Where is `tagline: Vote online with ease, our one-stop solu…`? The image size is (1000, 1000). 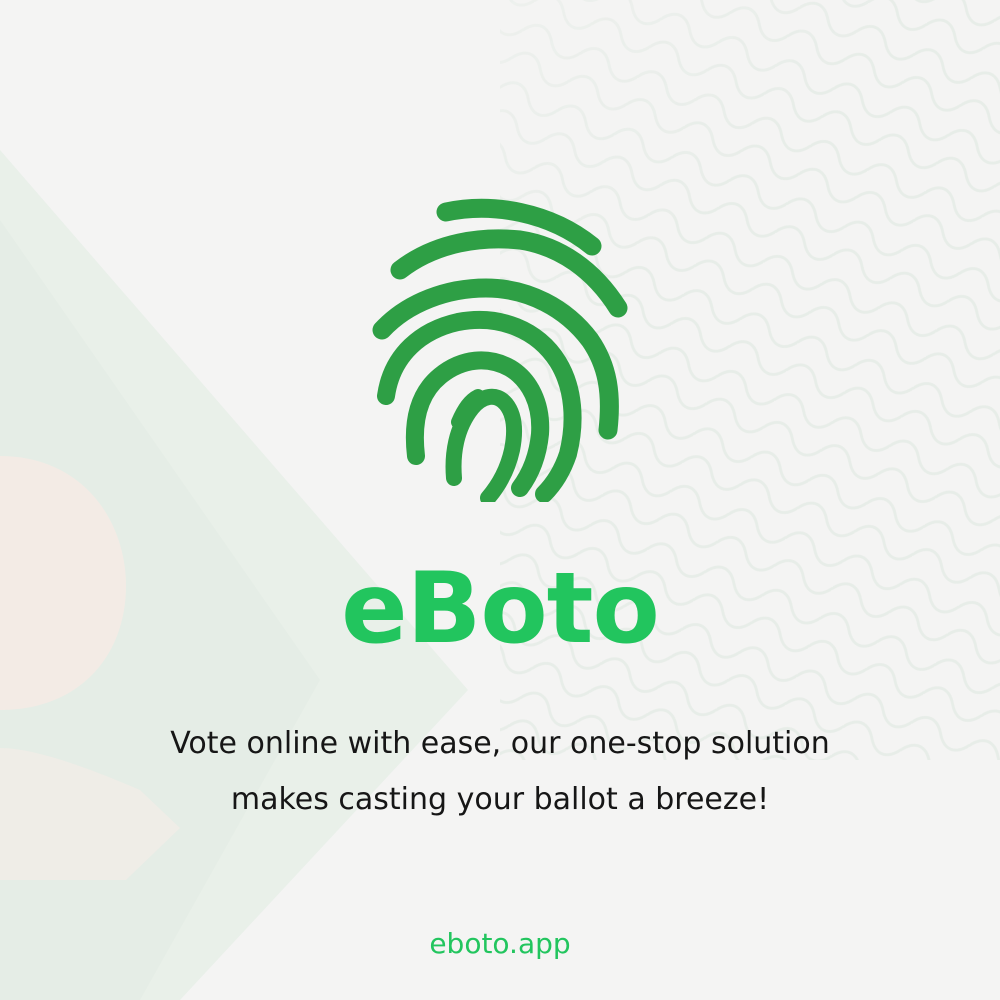 tagline: Vote online with ease, our one-stop solu… is located at coordinates (500, 772).